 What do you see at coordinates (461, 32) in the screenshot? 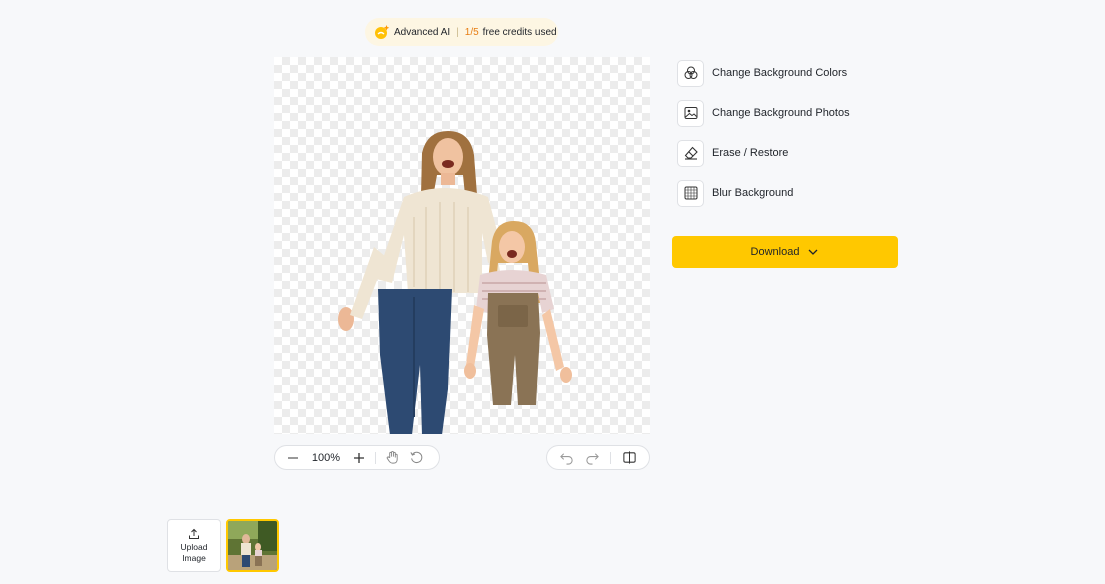
I see `credits-badge: Advanced AI | 1/5 free credits used` at bounding box center [461, 32].